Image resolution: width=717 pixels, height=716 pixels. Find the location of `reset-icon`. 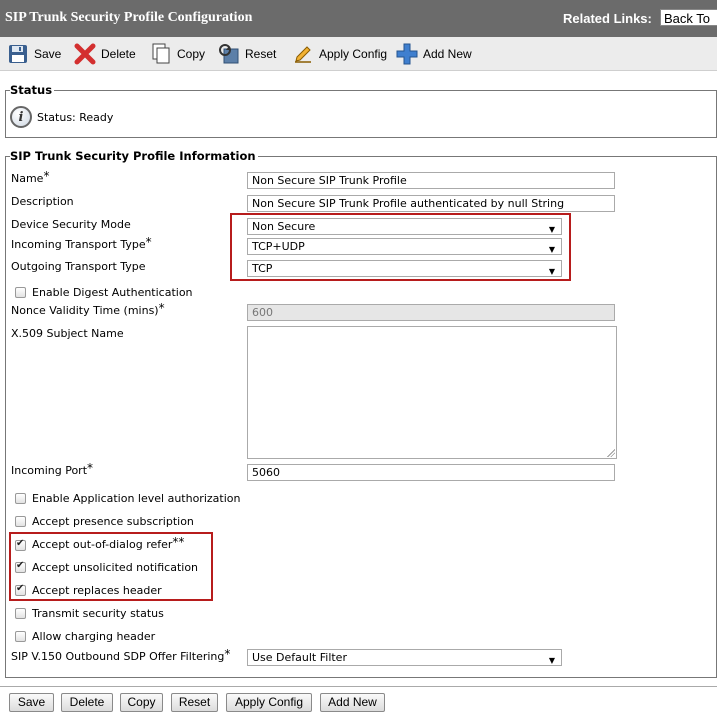

reset-icon is located at coordinates (229, 54).